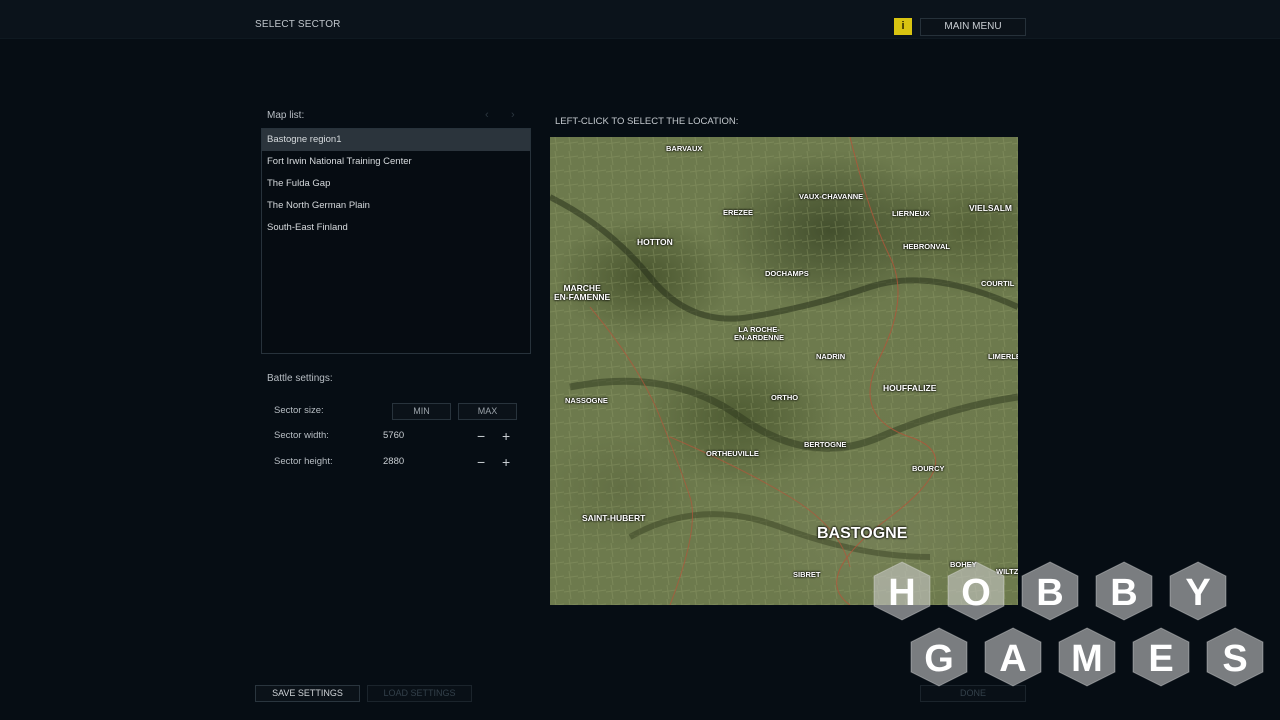 The image size is (1280, 720). Describe the element at coordinates (1007, 571) in the screenshot. I see `map-town-label: WILTZ` at that location.